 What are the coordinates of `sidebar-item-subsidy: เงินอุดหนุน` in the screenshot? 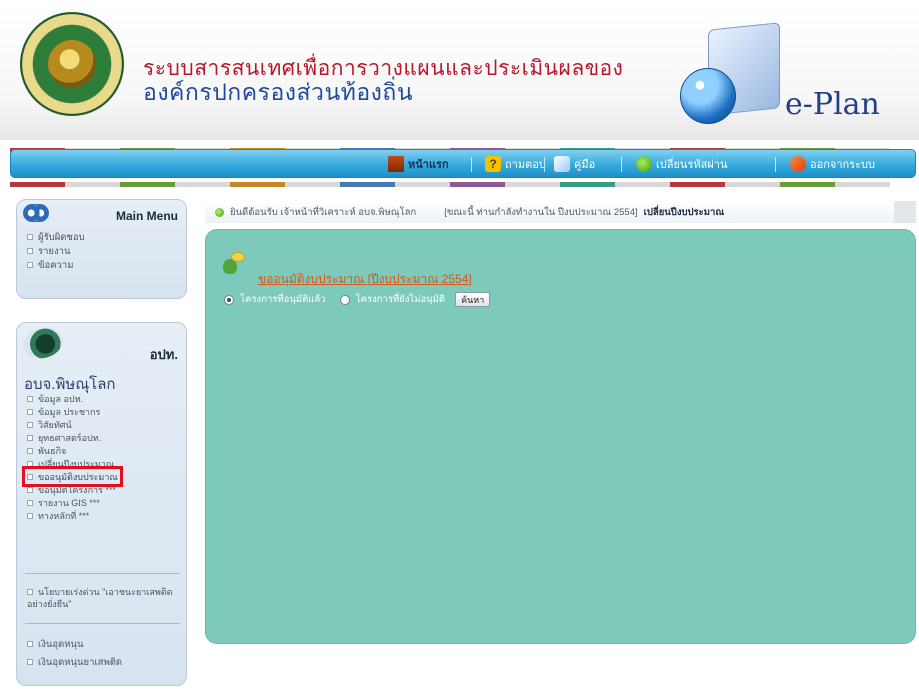 It's located at (74, 644).